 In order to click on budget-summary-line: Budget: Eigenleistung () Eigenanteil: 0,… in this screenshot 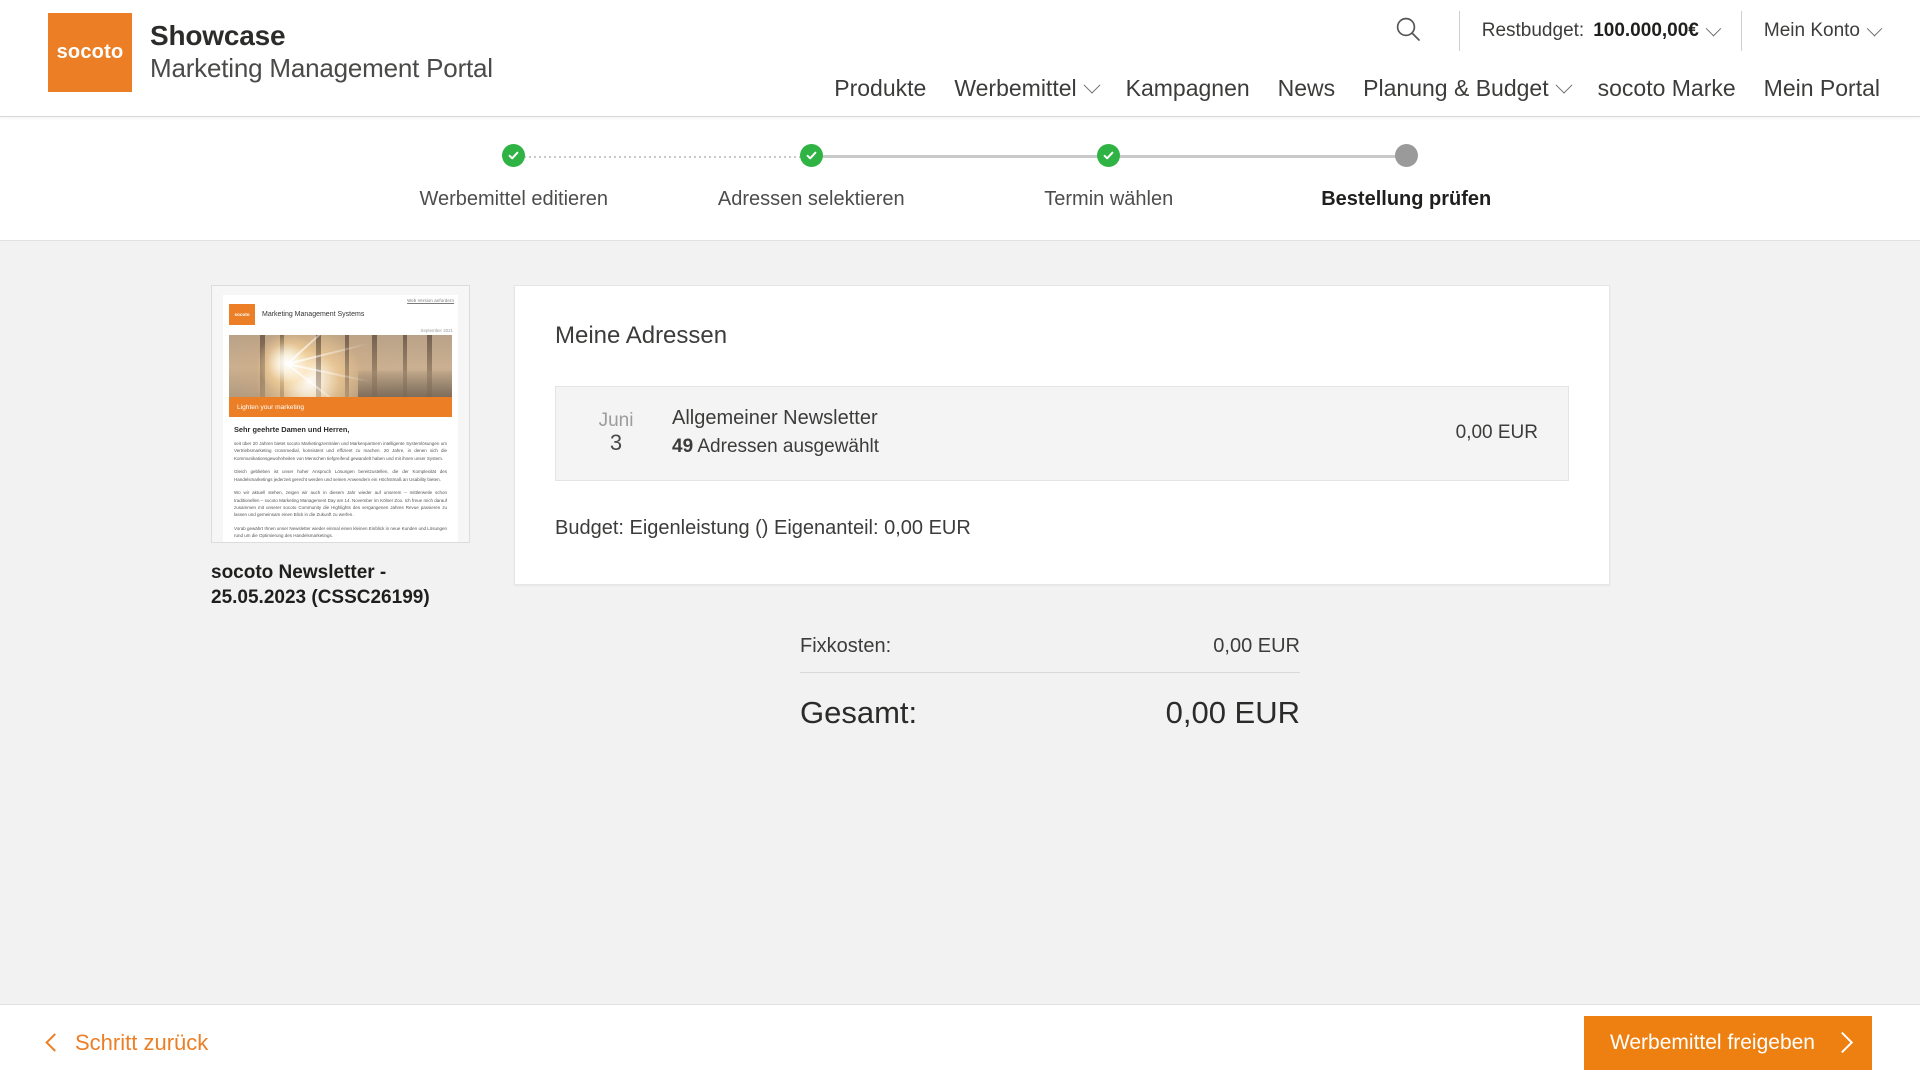, I will do `click(763, 528)`.